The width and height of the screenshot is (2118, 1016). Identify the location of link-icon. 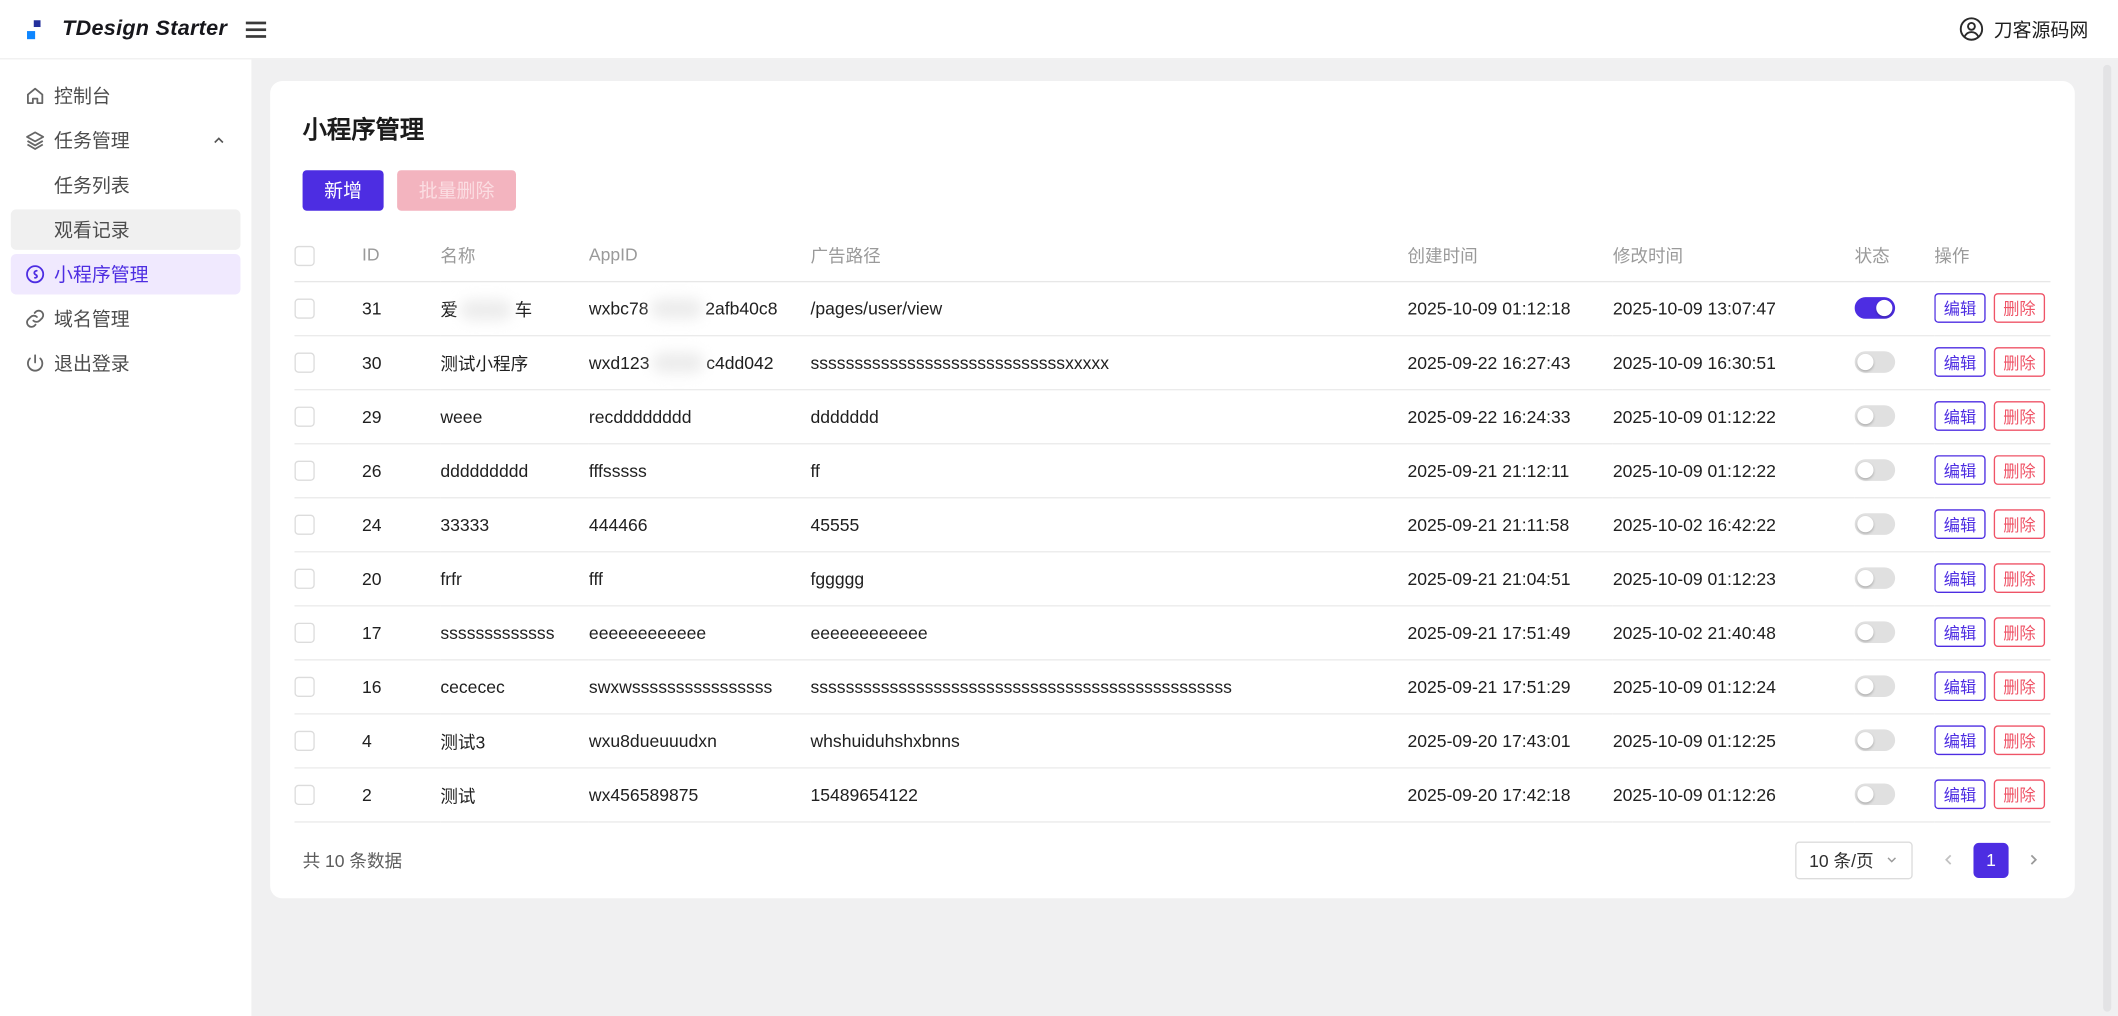
(35, 319).